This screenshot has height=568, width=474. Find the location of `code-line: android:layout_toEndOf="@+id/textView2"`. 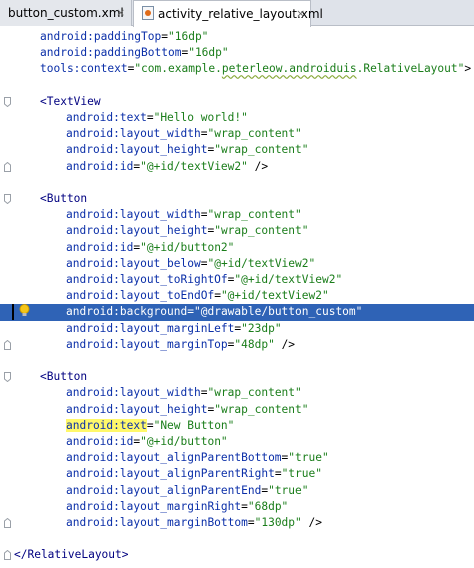

code-line: android:layout_toEndOf="@+id/textView2" is located at coordinates (237, 296).